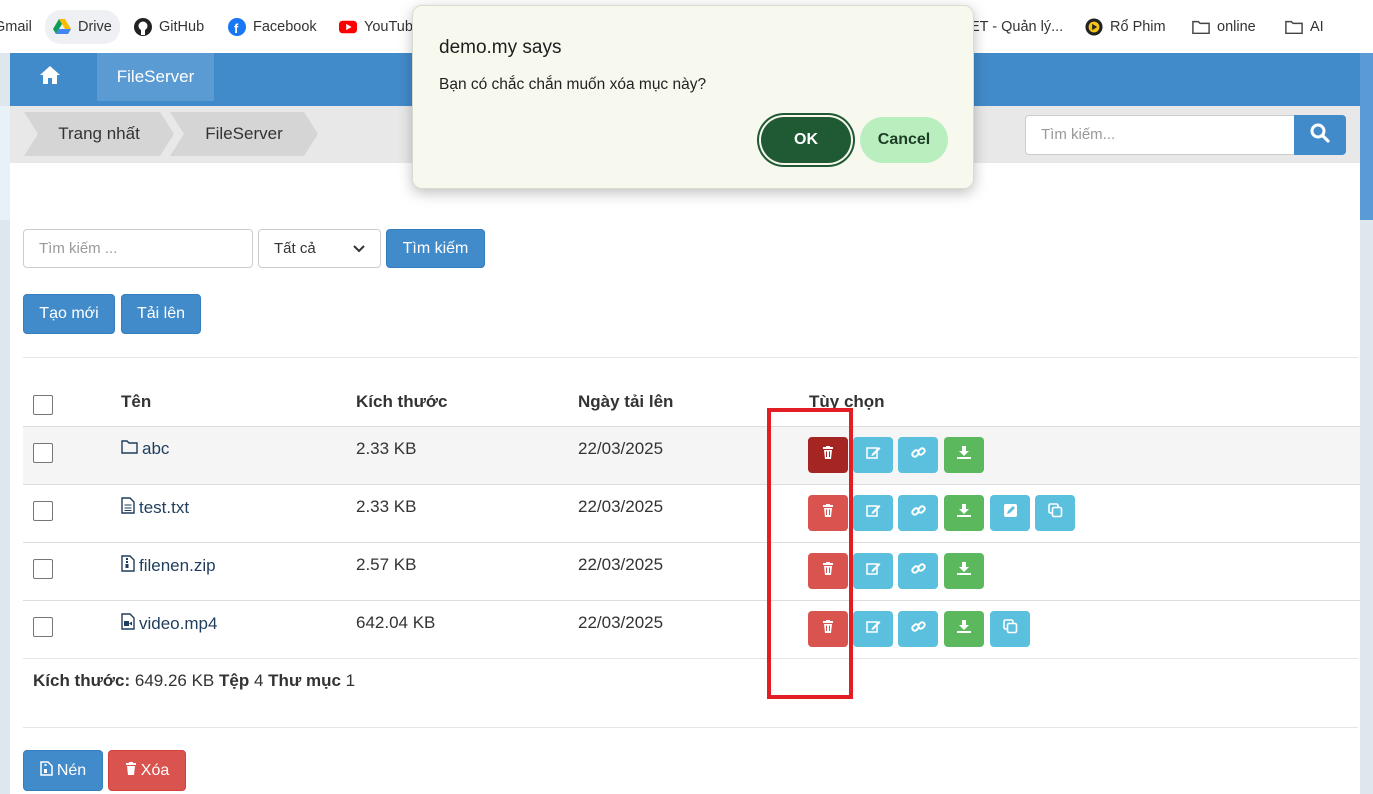 This screenshot has width=1373, height=794. I want to click on type-select: Tất cả, so click(319, 248).